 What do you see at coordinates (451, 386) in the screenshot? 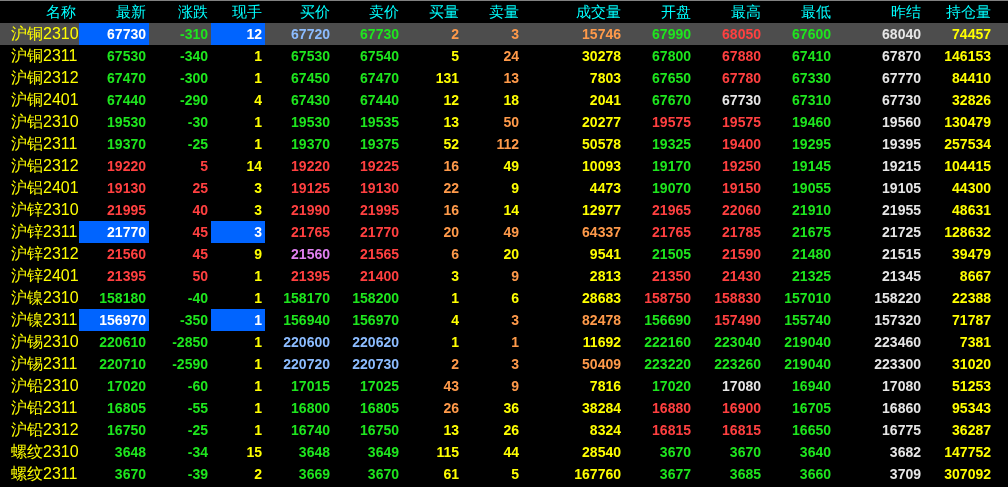
I see `table-cell: 43` at bounding box center [451, 386].